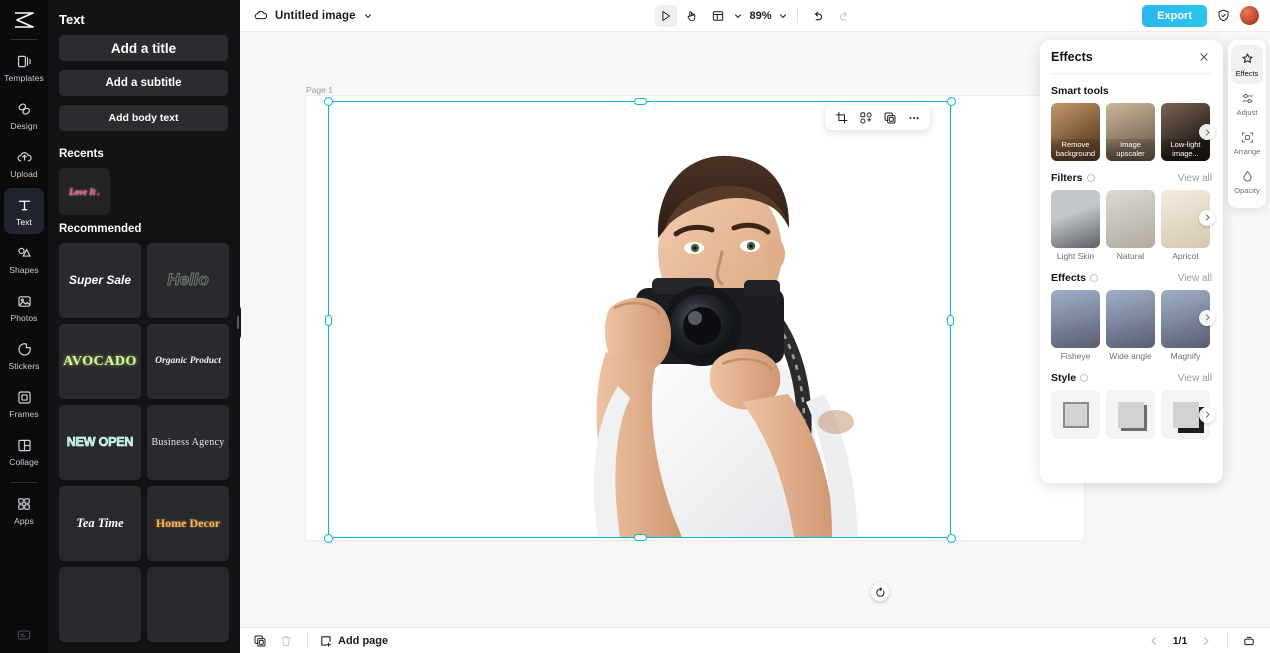 The width and height of the screenshot is (1270, 653). Describe the element at coordinates (841, 117) in the screenshot. I see `crop-icon` at that location.